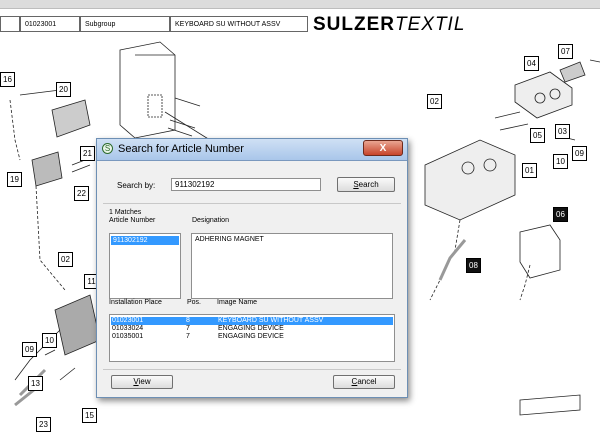  What do you see at coordinates (7, 79) in the screenshot?
I see `part-callout: 16` at bounding box center [7, 79].